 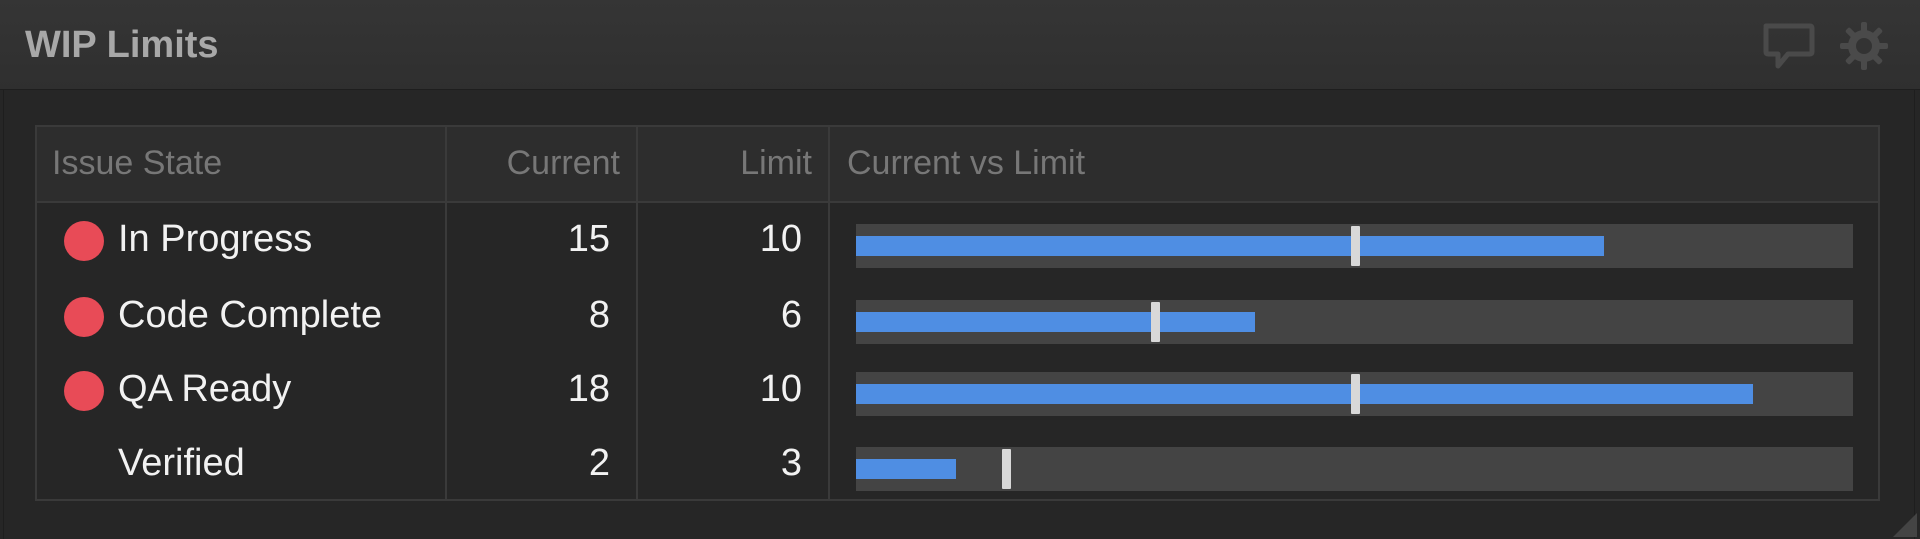 What do you see at coordinates (599, 463) in the screenshot?
I see `current-count: 2` at bounding box center [599, 463].